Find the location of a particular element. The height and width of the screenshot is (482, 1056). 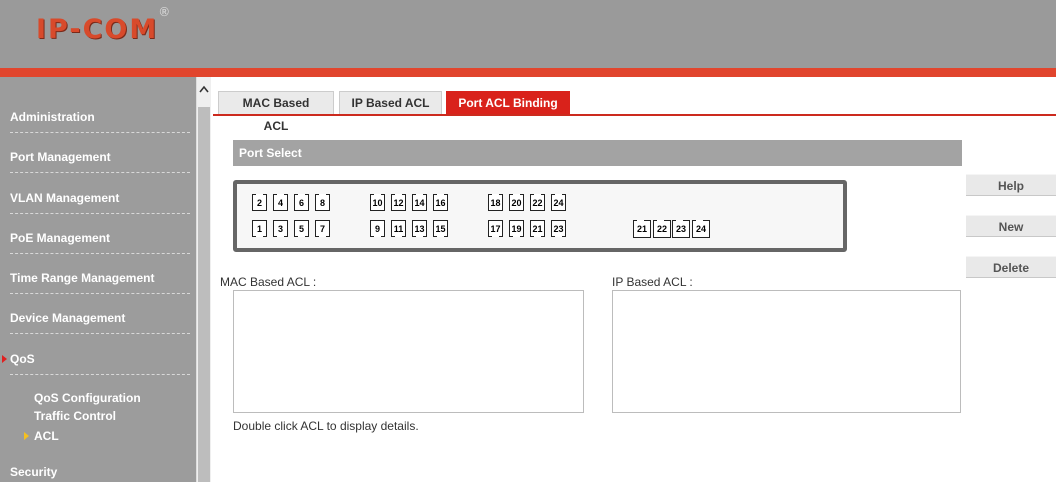

ip-com-logo: IP-COM® is located at coordinates (103, 25).